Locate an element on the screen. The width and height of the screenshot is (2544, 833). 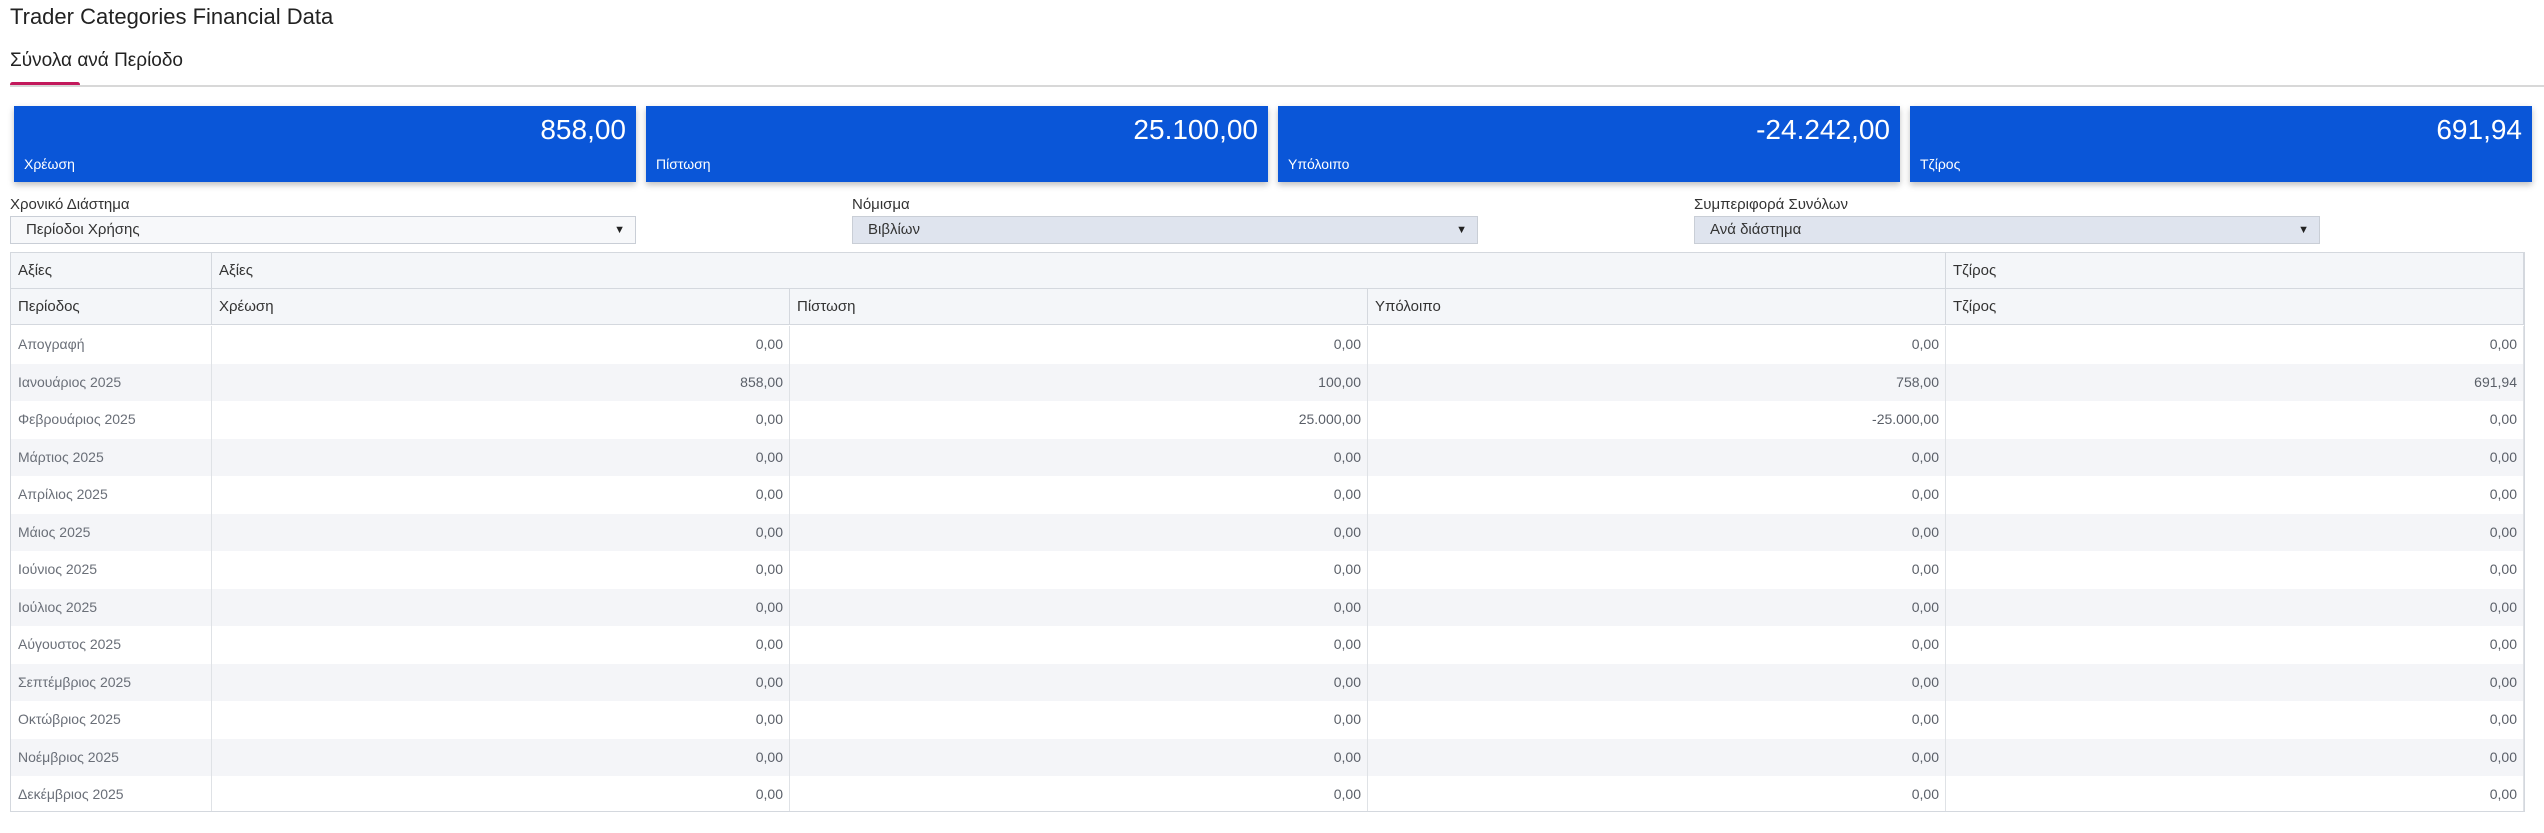
cell-period: Απογραφή is located at coordinates (111, 345).